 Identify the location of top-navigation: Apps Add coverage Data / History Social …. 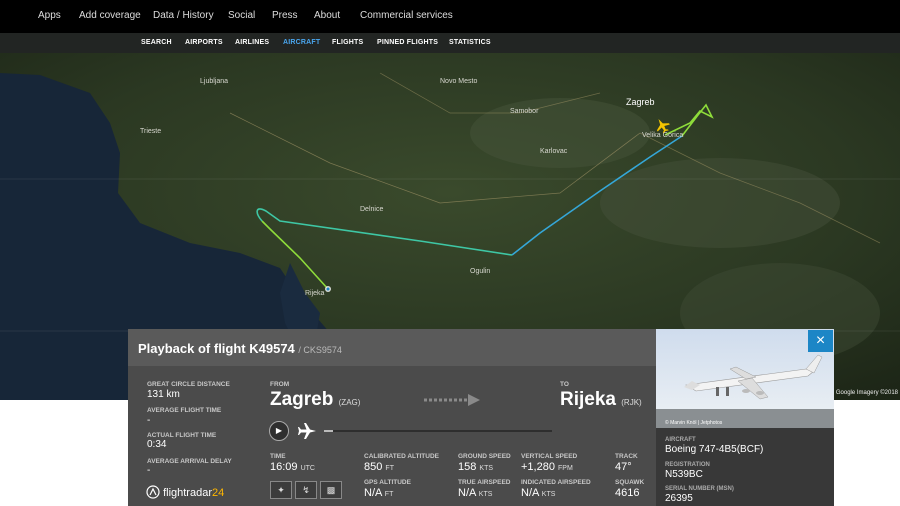
(450, 16).